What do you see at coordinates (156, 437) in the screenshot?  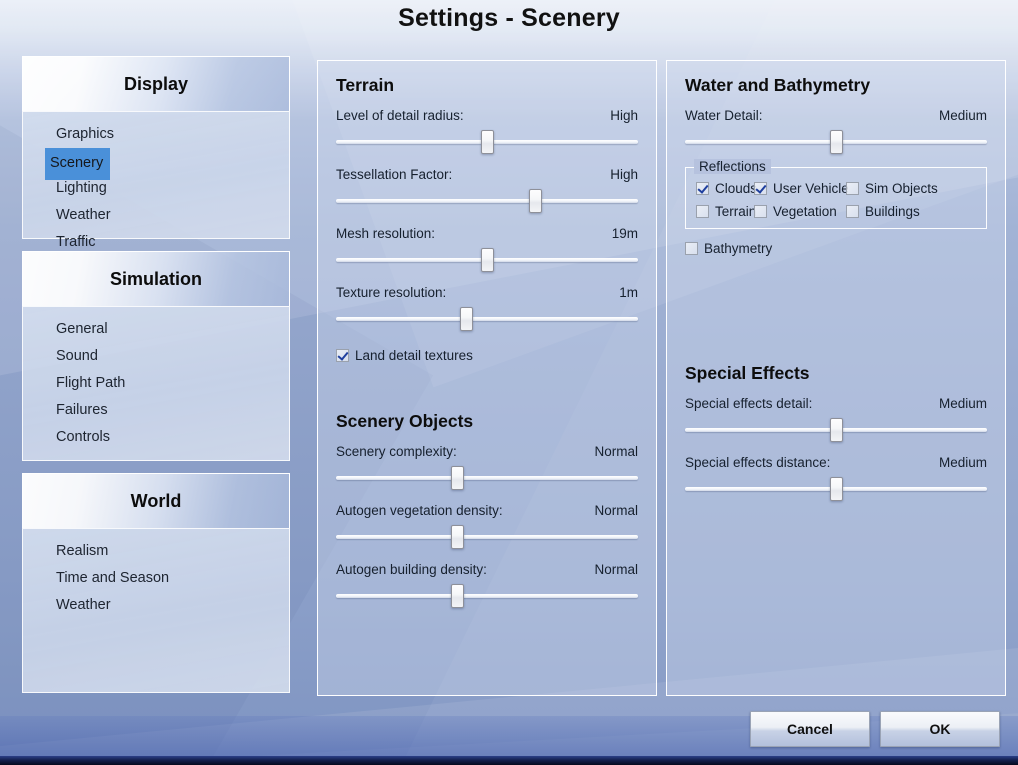 I see `sidebar-item-controls: Controls` at bounding box center [156, 437].